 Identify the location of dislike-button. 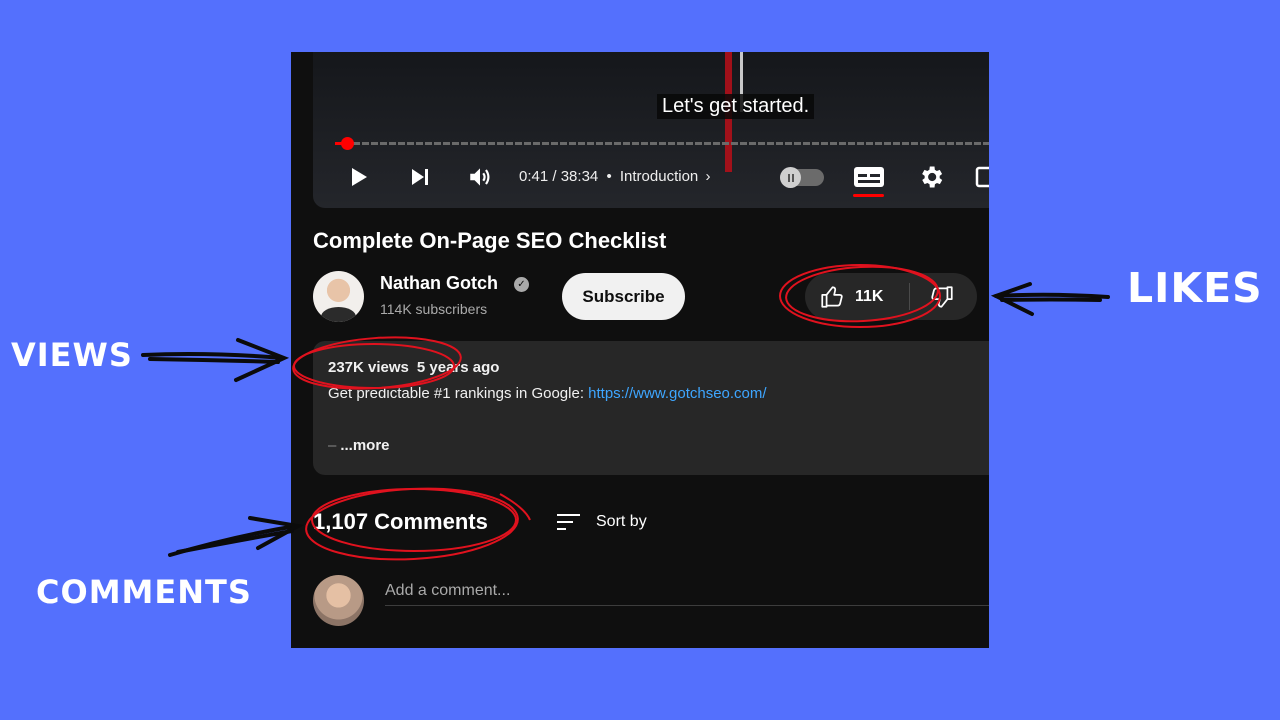
(942, 296).